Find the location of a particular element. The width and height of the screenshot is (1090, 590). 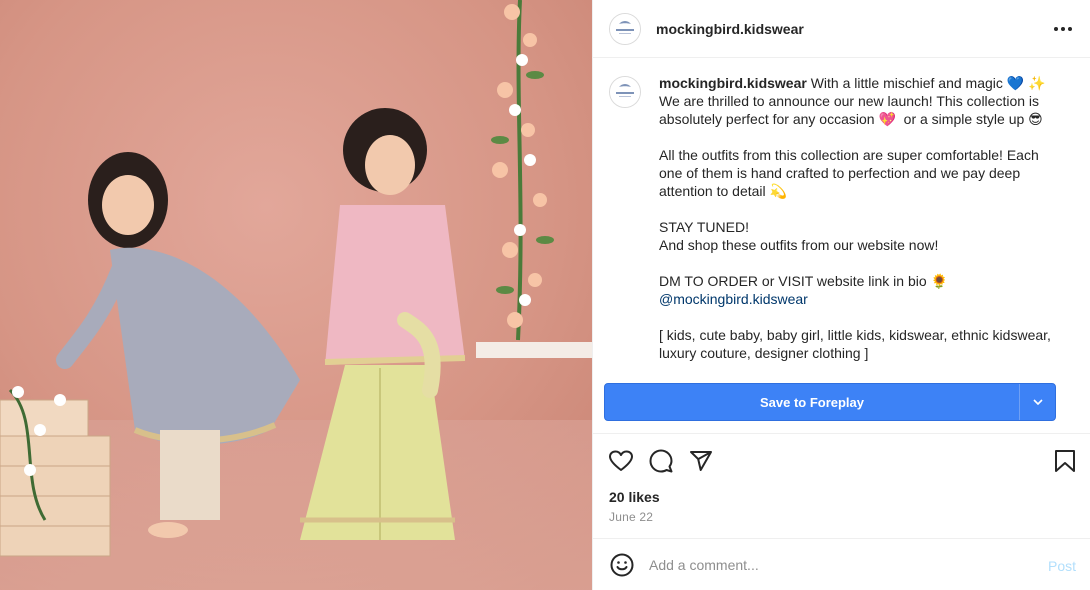

comment-input is located at coordinates (839, 564).